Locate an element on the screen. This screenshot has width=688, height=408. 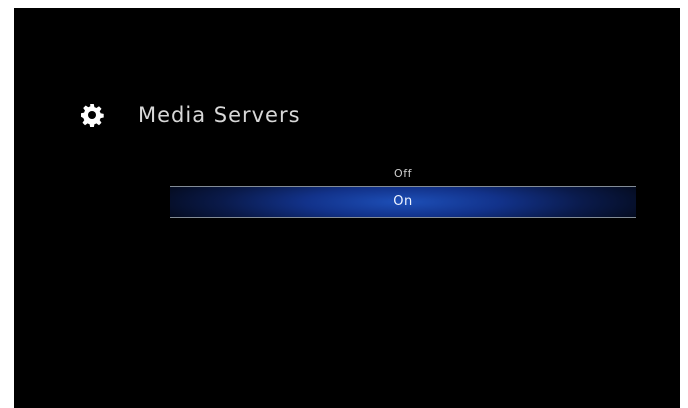
settings-header: Media Servers is located at coordinates (190, 115).